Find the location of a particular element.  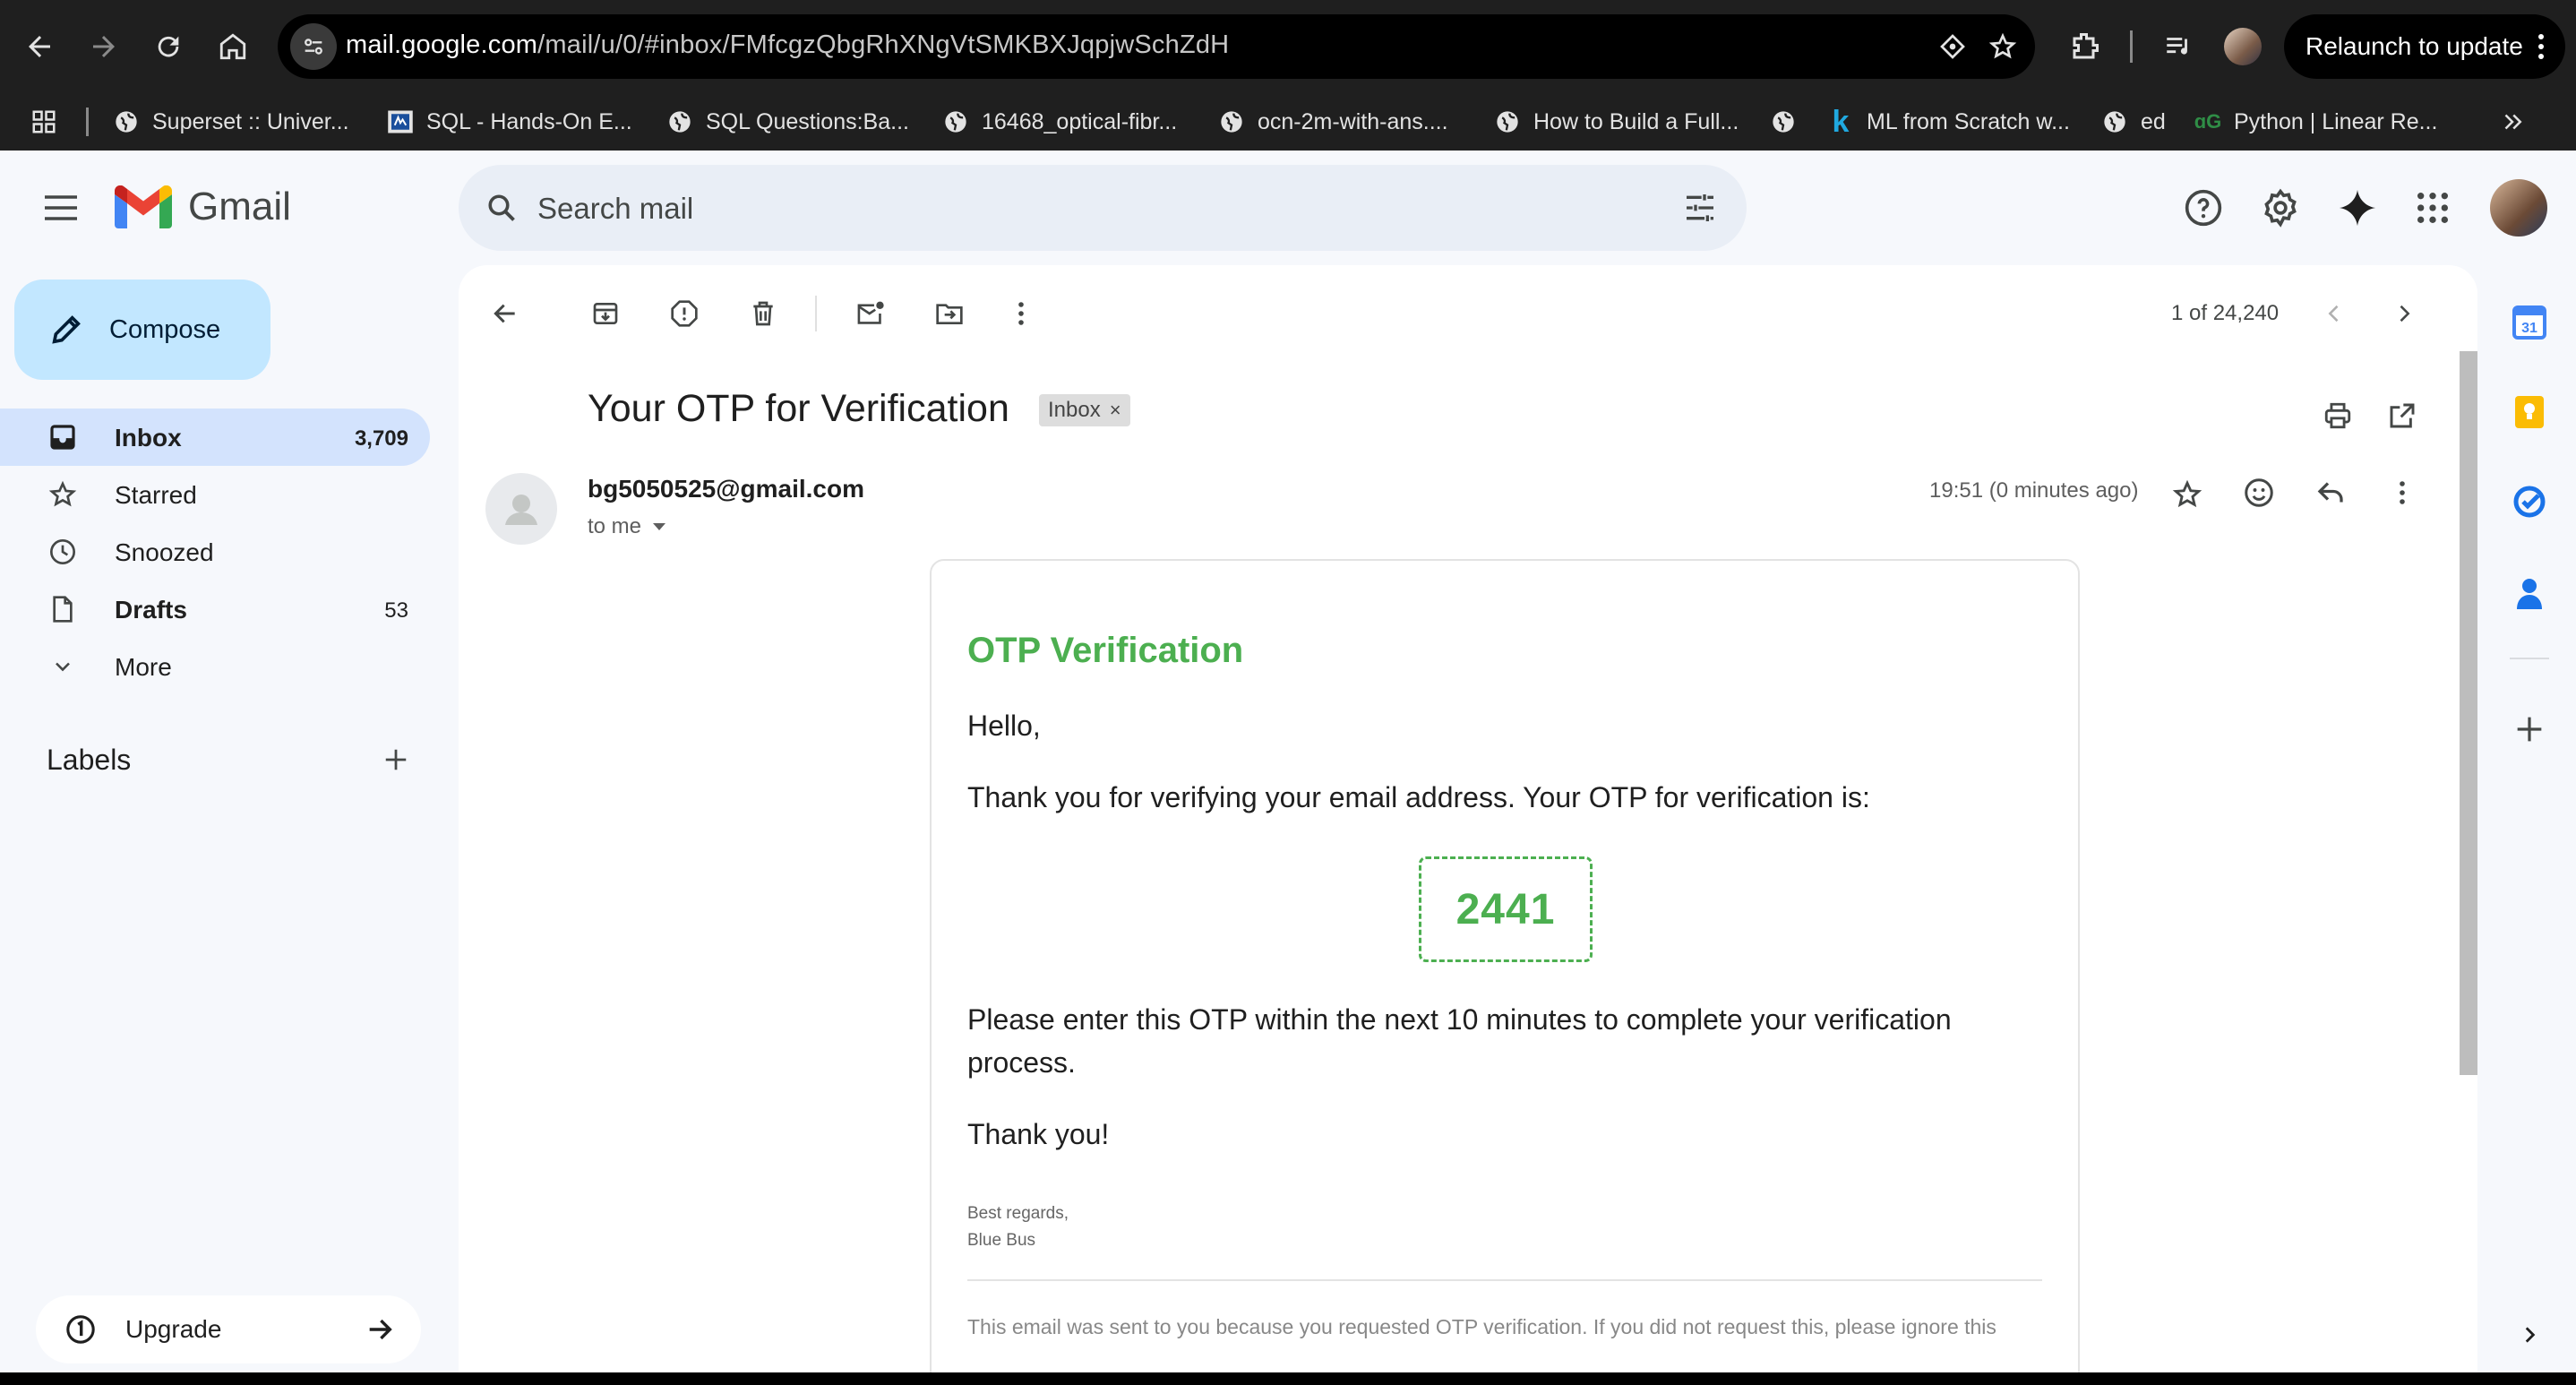

sender-email: bg5050525@gmail.com is located at coordinates (726, 489).